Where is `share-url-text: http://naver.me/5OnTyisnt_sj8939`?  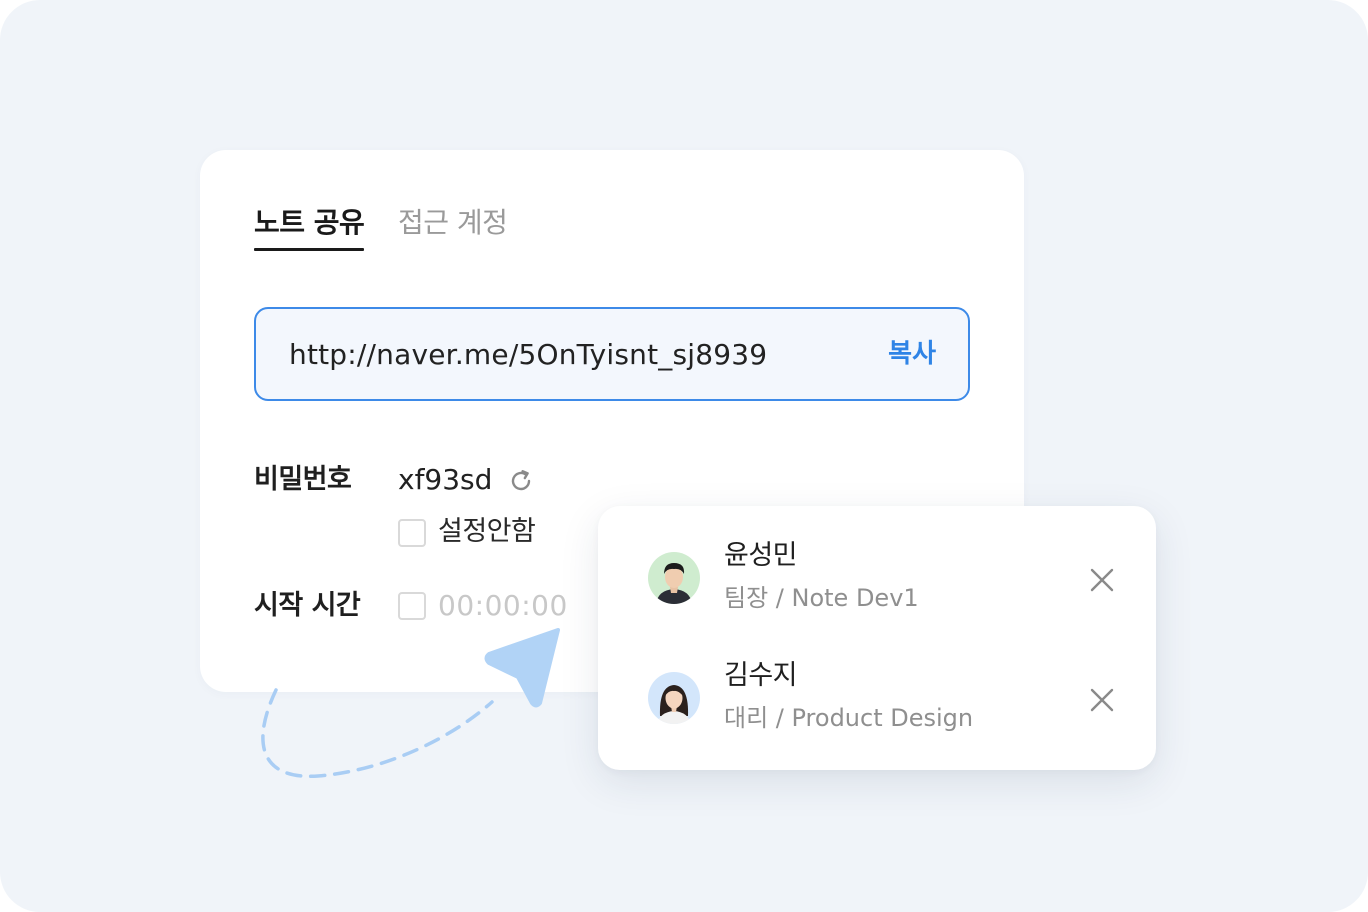
share-url-text: http://naver.me/5OnTyisnt_sj8939 is located at coordinates (528, 354).